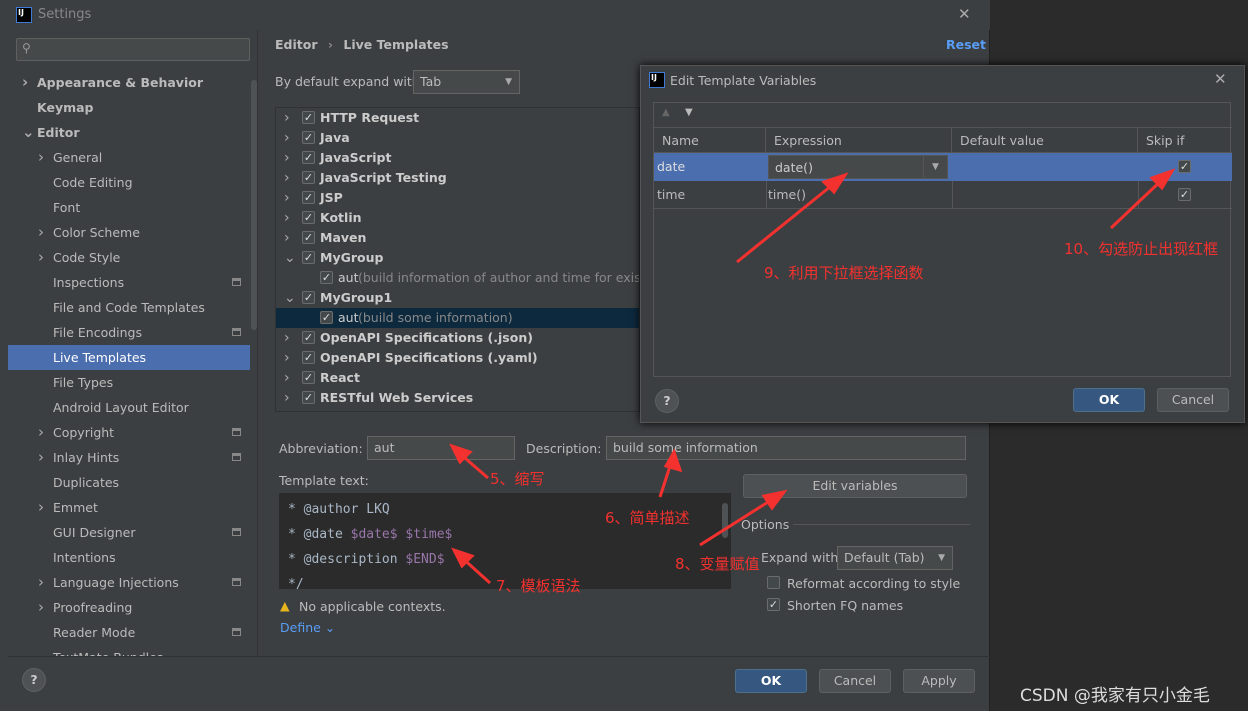 The height and width of the screenshot is (711, 1248). Describe the element at coordinates (844, 273) in the screenshot. I see `annotation-9: 9、利用下拉框选择函数` at that location.